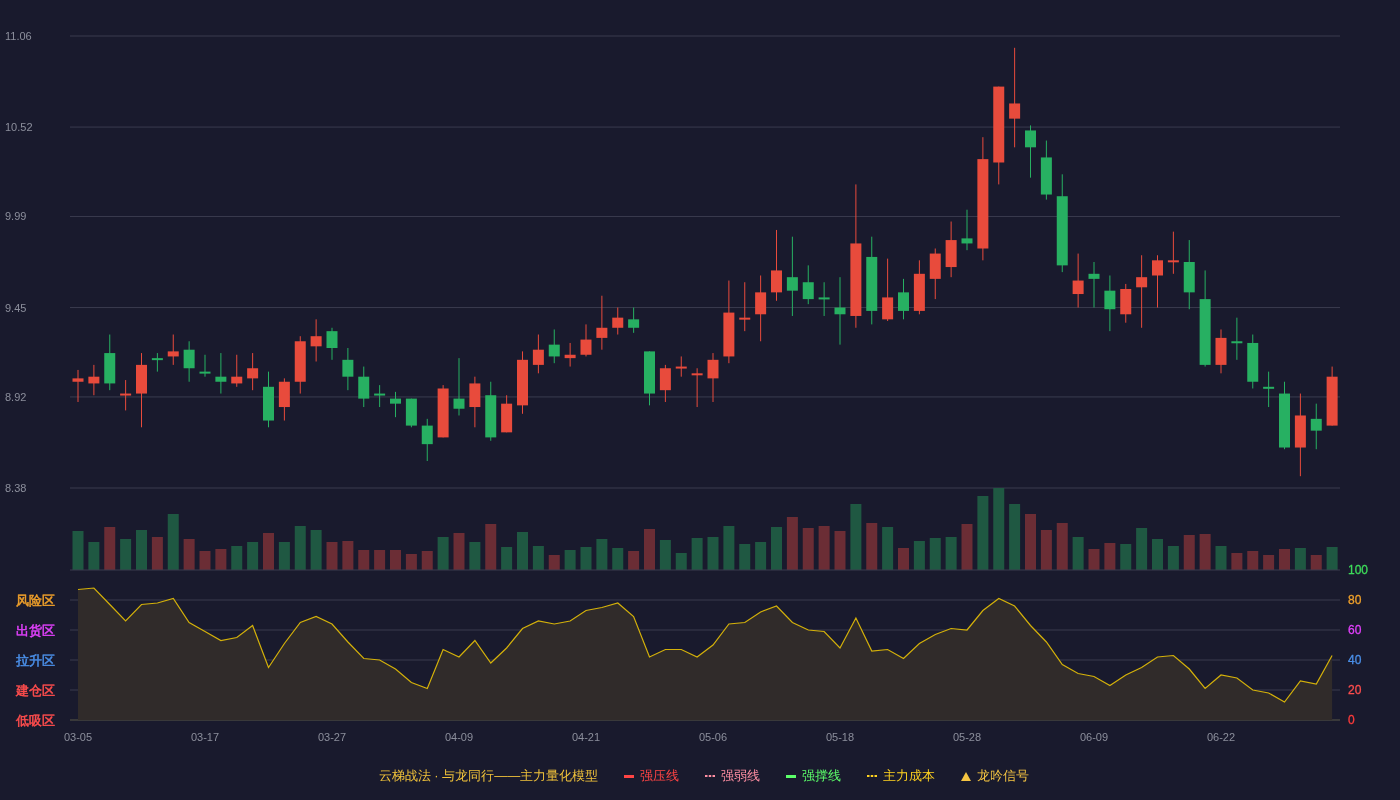 The image size is (1400, 800). I want to click on axis-label: 60, so click(1355, 630).